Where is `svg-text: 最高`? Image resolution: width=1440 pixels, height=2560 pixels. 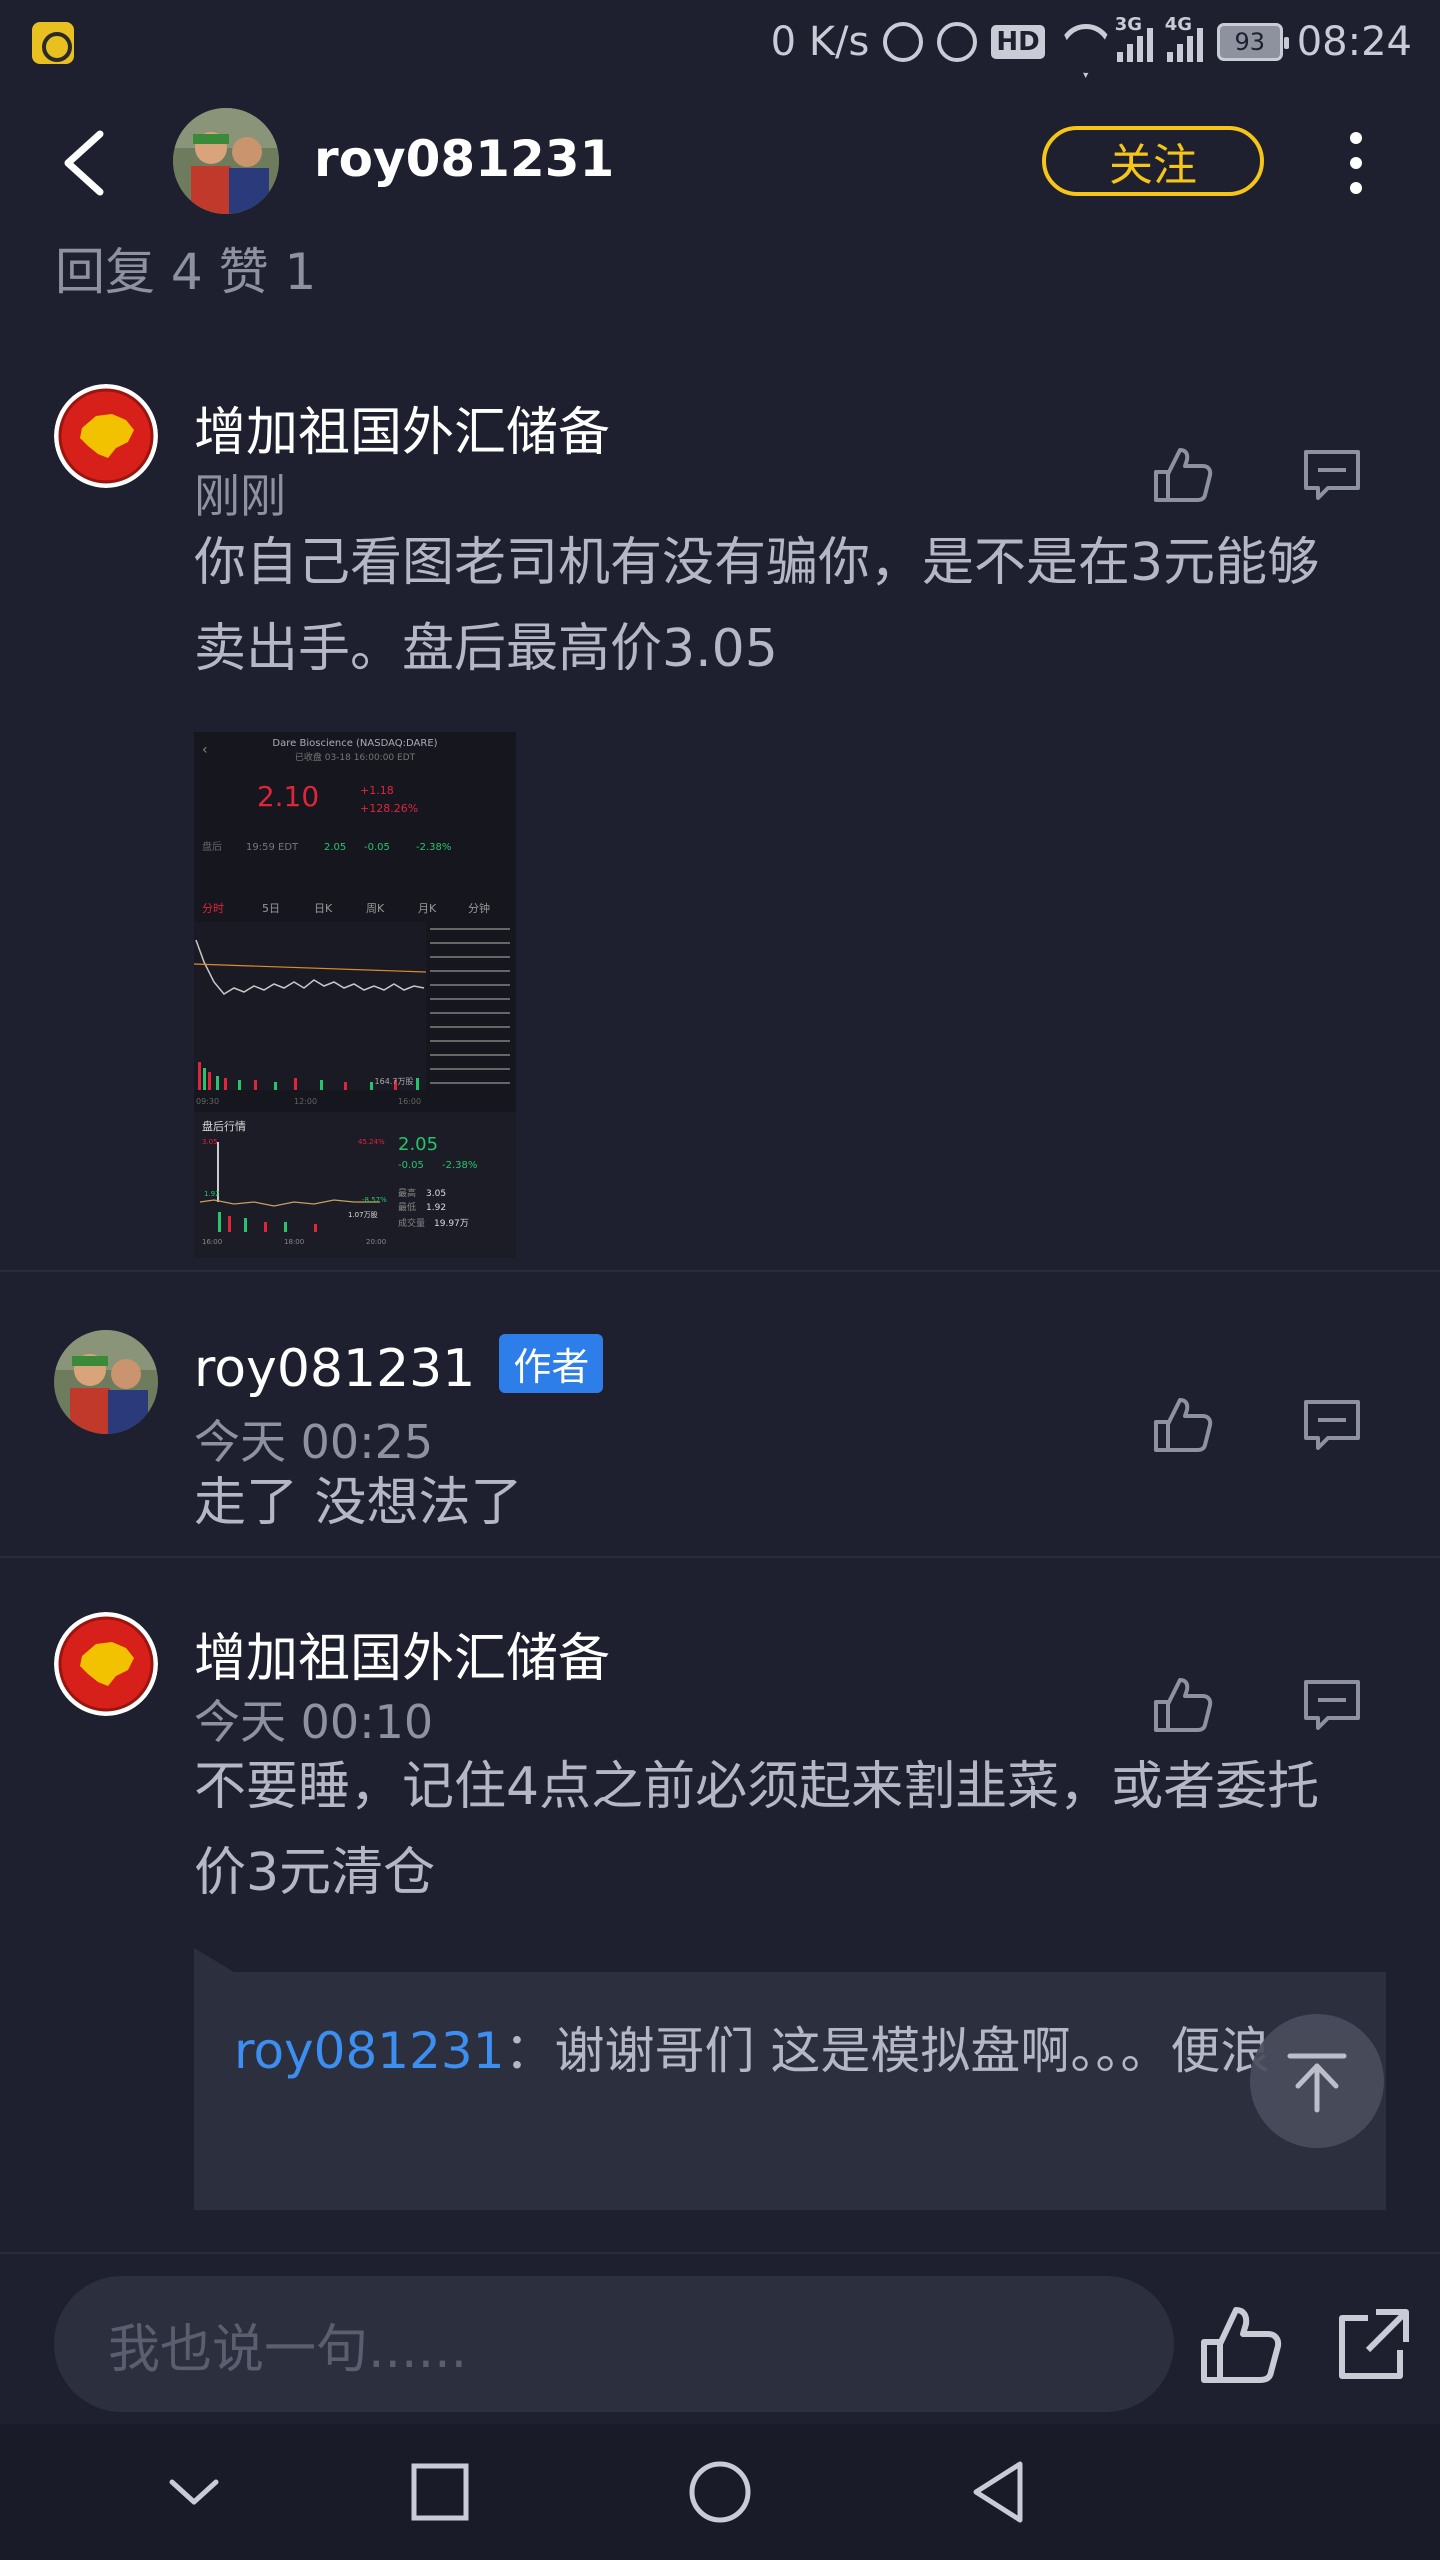 svg-text: 最高 is located at coordinates (407, 1193).